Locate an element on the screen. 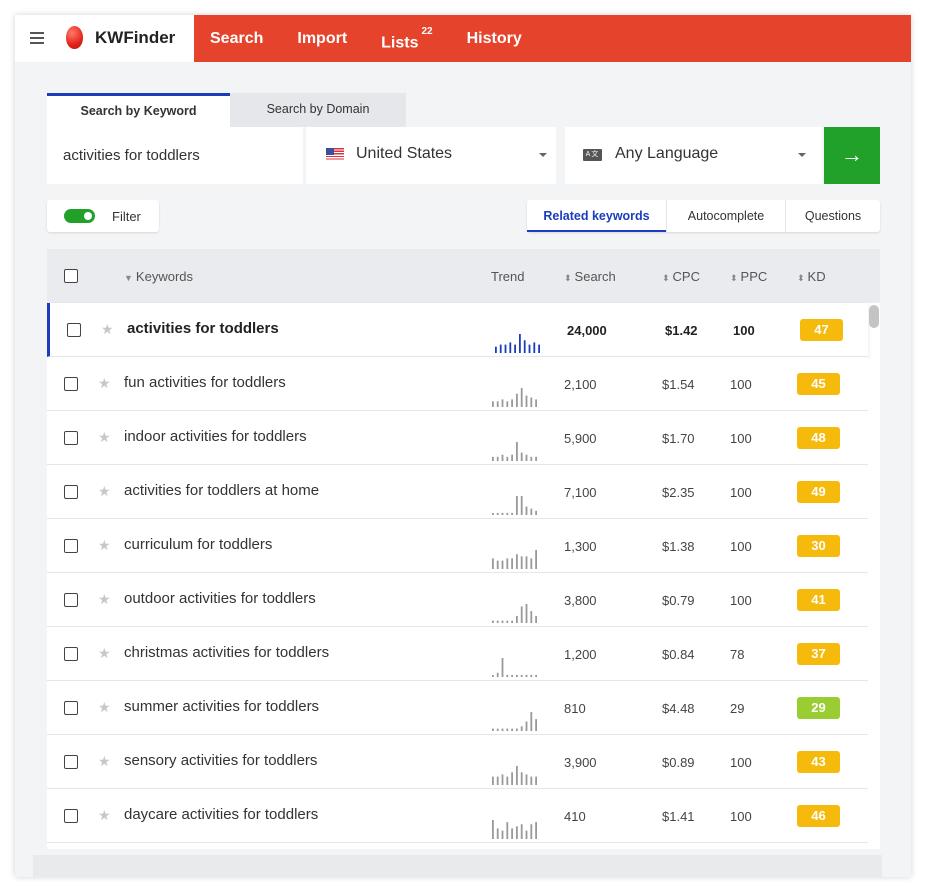  nav-search-label: Search is located at coordinates (237, 38).